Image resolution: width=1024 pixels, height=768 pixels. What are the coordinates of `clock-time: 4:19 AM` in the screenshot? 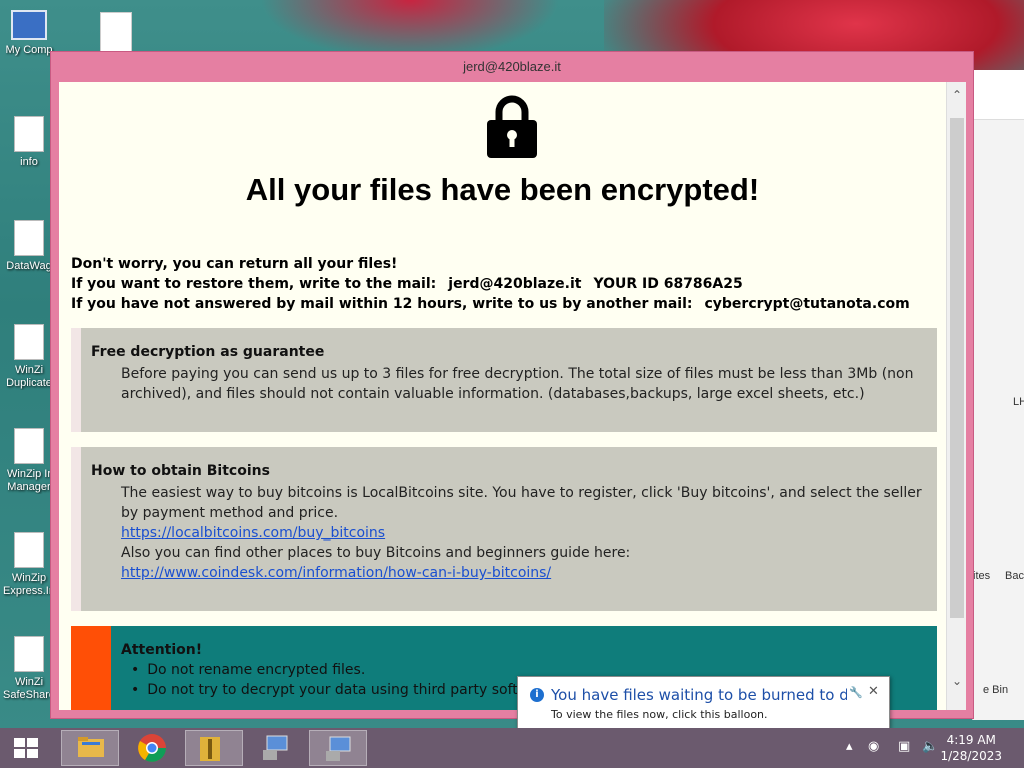 It's located at (971, 740).